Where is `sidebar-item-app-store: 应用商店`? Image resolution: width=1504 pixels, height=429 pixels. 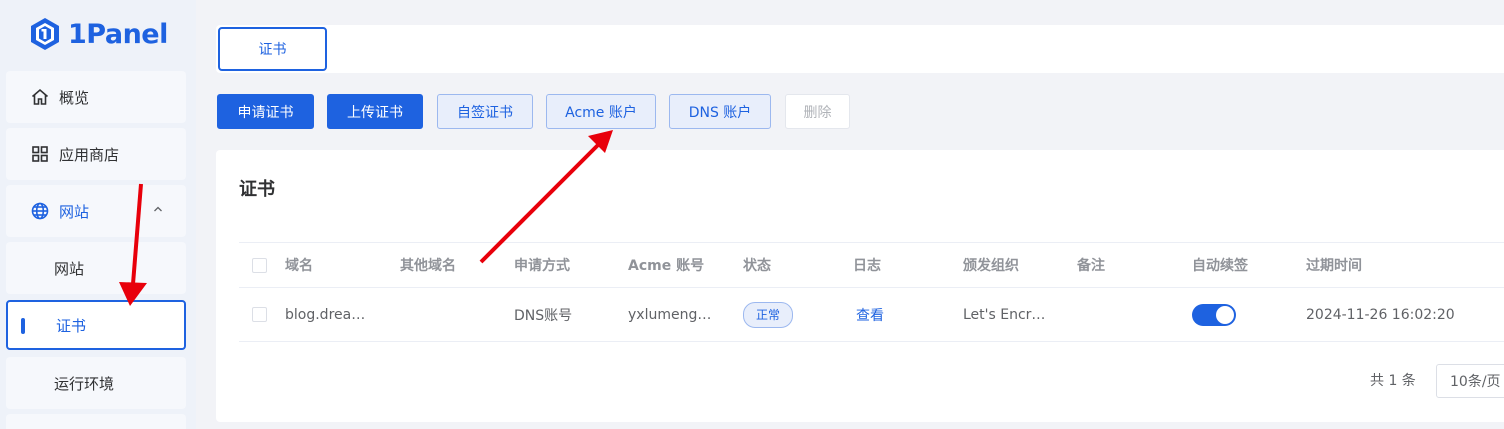
sidebar-item-app-store: 应用商店 is located at coordinates (96, 154).